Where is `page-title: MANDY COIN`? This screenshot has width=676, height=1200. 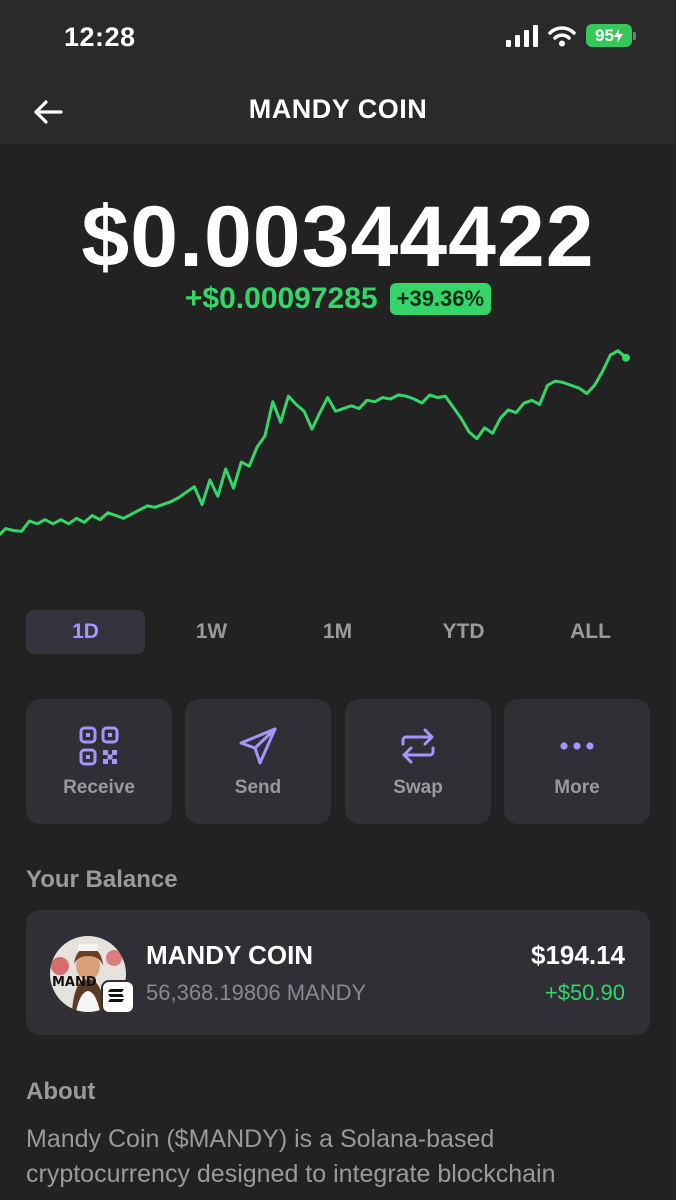 page-title: MANDY COIN is located at coordinates (338, 109).